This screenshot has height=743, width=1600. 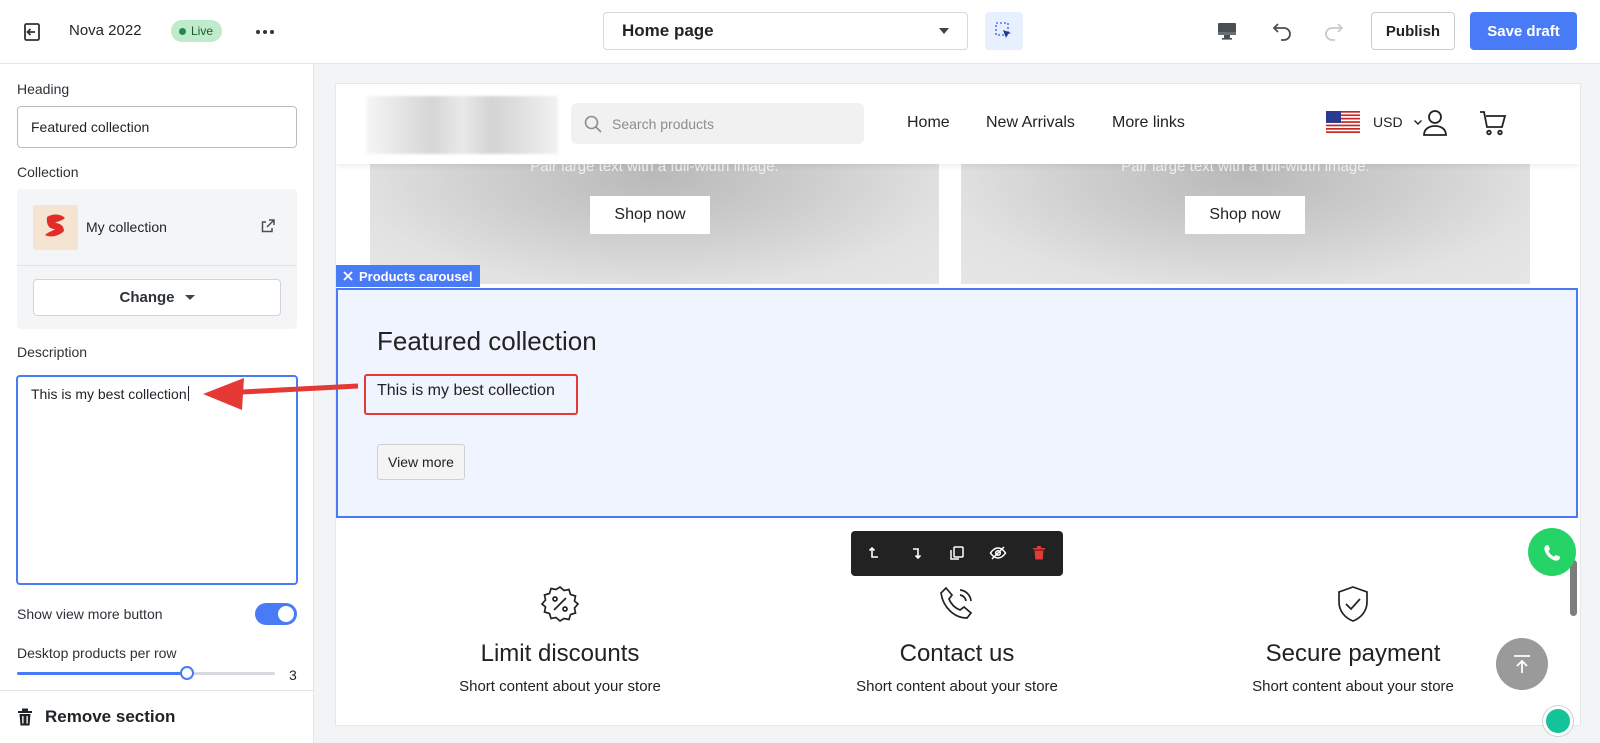 What do you see at coordinates (944, 31) in the screenshot?
I see `chevron-down-icon` at bounding box center [944, 31].